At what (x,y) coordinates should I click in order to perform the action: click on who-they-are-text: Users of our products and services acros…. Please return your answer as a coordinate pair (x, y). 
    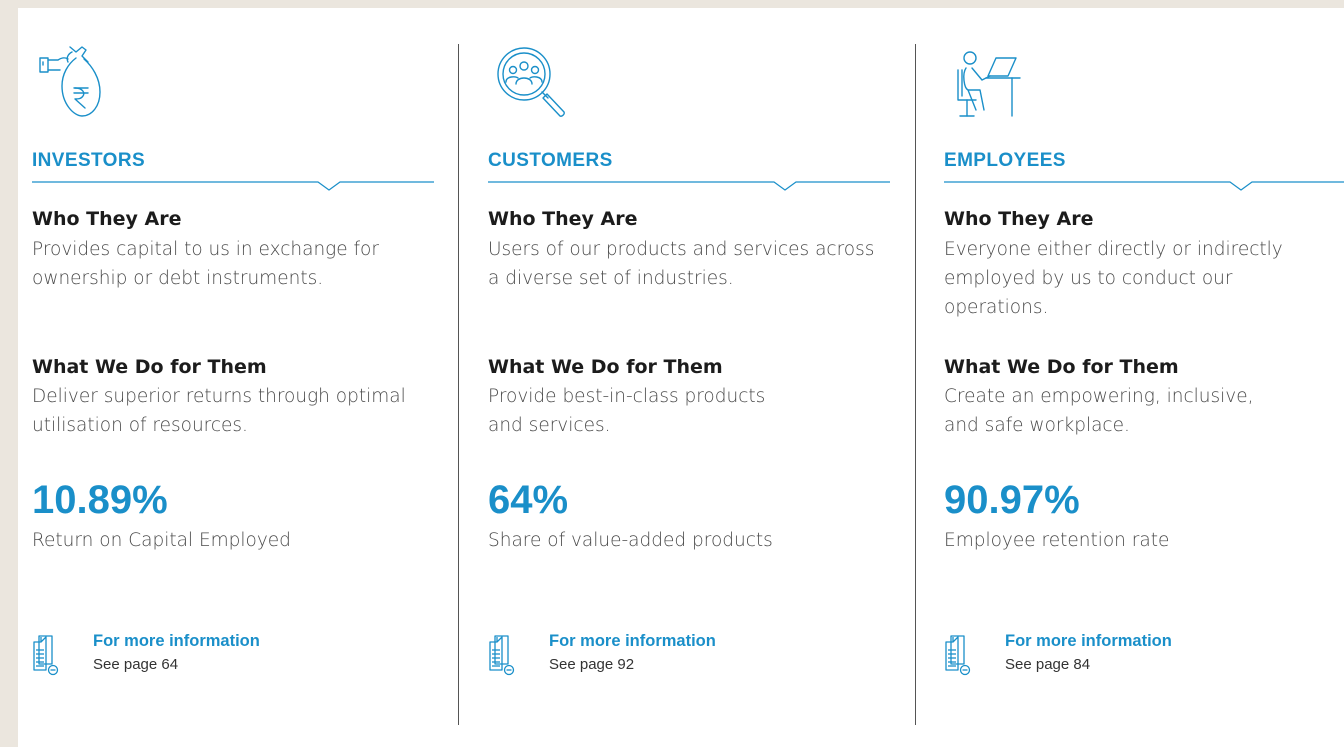
    Looking at the image, I should click on (681, 264).